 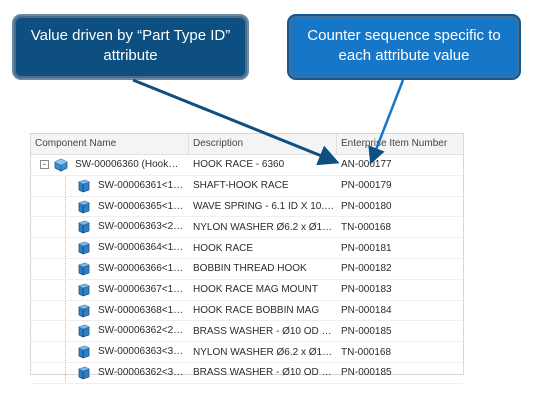 What do you see at coordinates (250, 269) in the screenshot?
I see `description-cell: BOBBIN THREAD HOOK` at bounding box center [250, 269].